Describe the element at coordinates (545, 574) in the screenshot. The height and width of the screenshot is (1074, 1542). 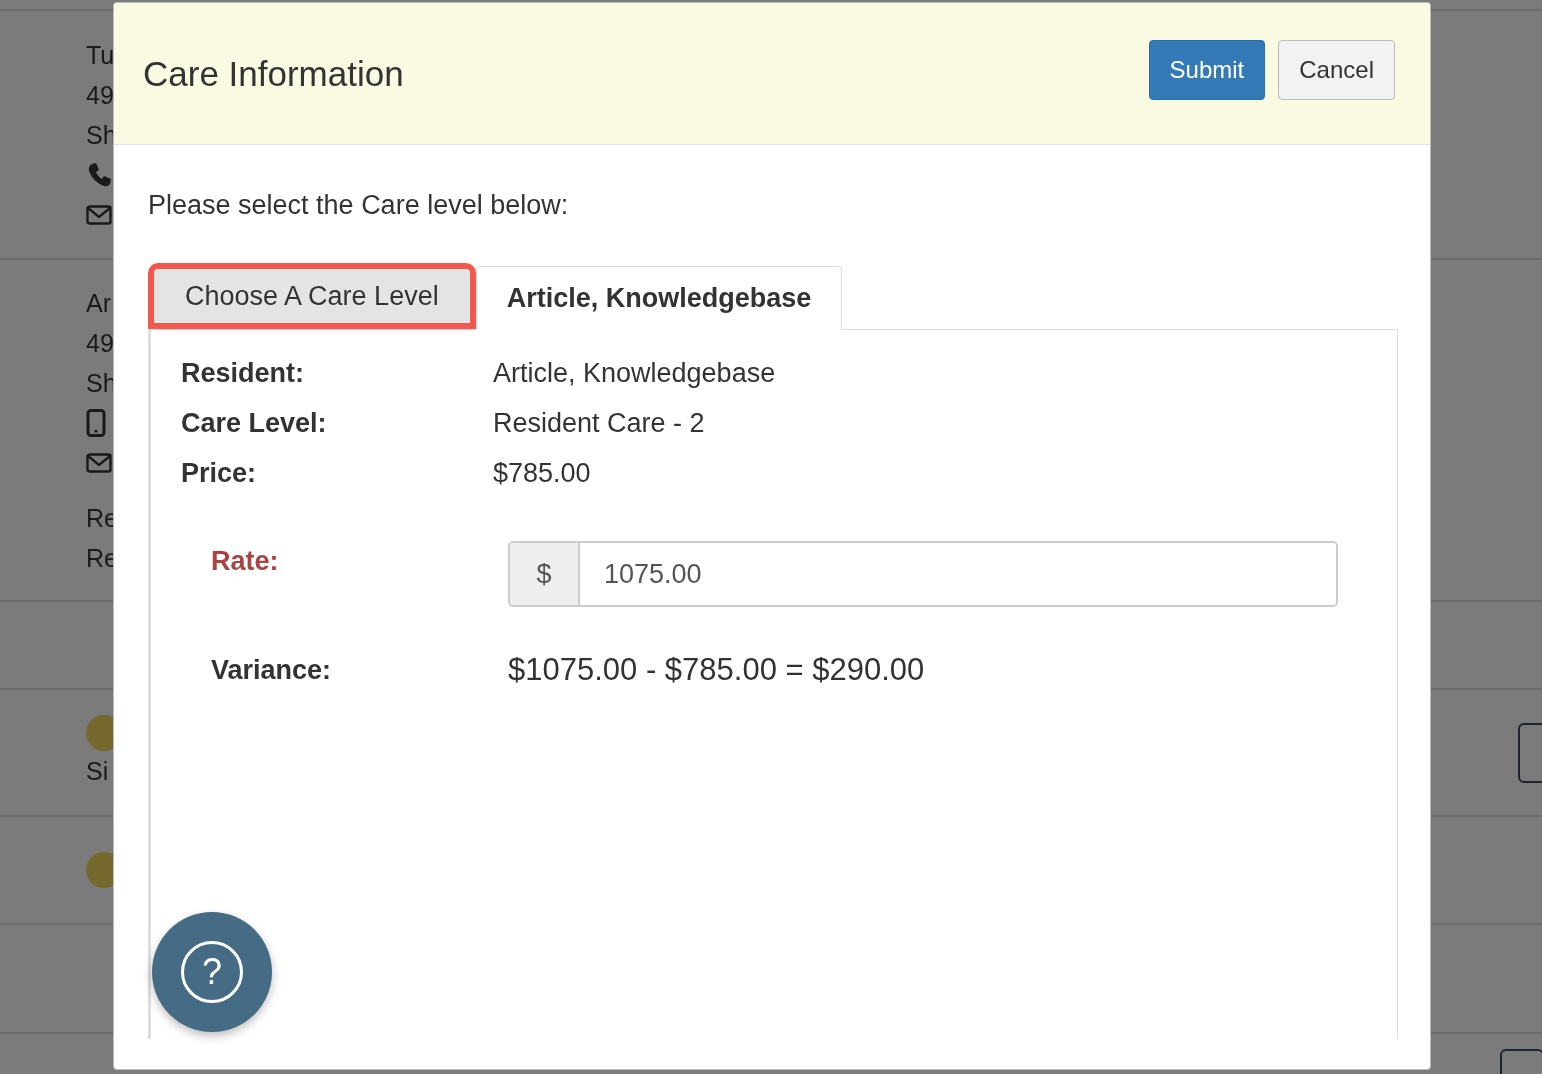
I see `currency-addon: $` at that location.